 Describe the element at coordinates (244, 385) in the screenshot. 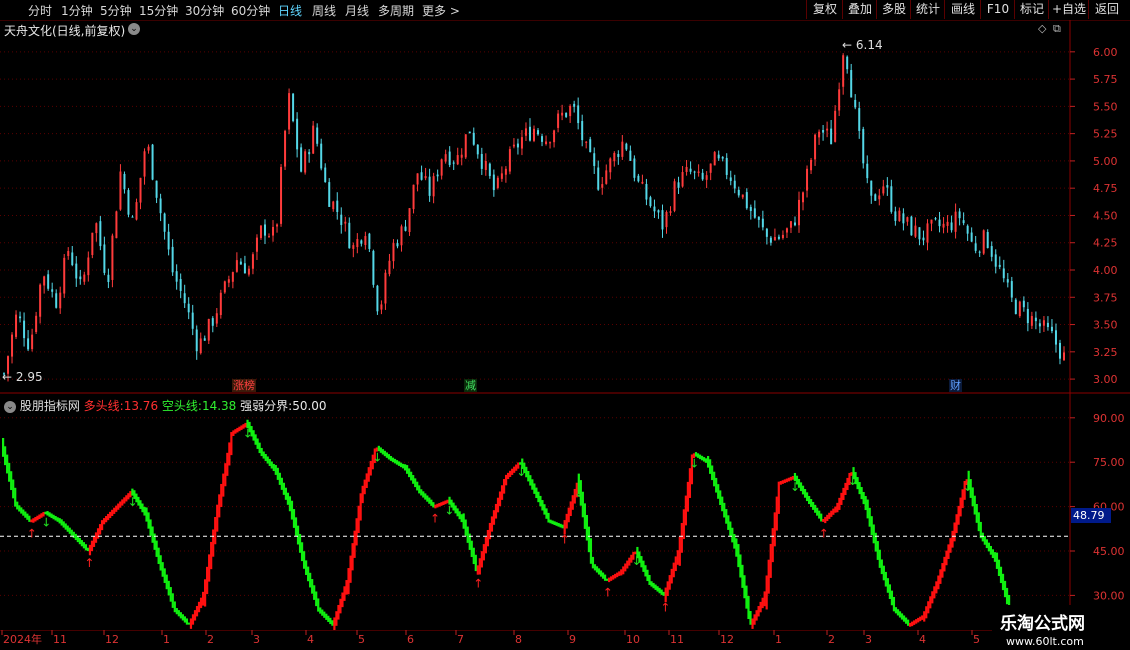

I see `event-badge-rank: 涨榜` at that location.